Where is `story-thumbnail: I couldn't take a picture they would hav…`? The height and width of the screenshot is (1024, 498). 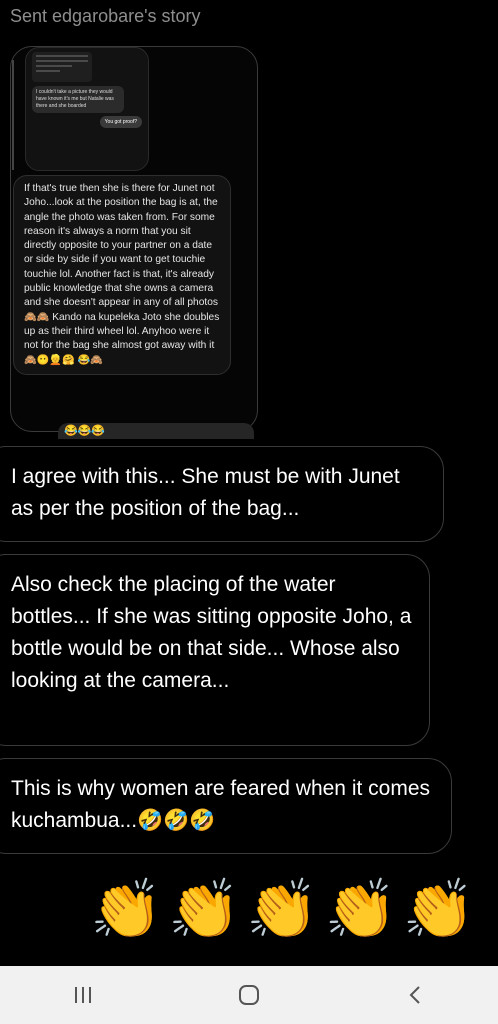
story-thumbnail: I couldn't take a picture they would hav… is located at coordinates (87, 109).